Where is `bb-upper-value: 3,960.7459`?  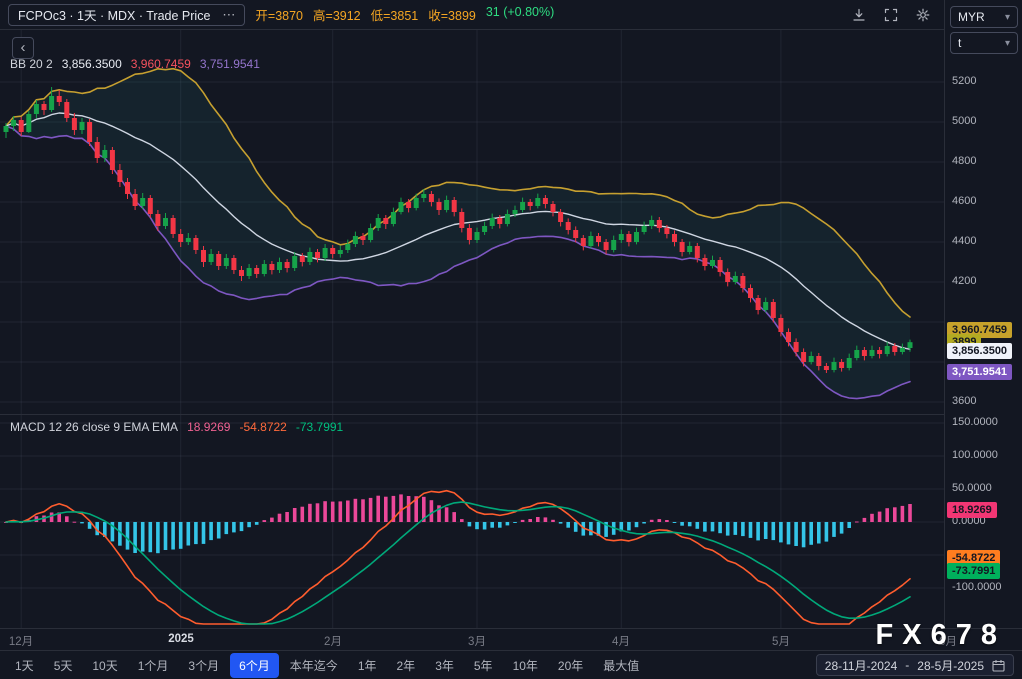
bb-upper-value: 3,960.7459 is located at coordinates (160, 64).